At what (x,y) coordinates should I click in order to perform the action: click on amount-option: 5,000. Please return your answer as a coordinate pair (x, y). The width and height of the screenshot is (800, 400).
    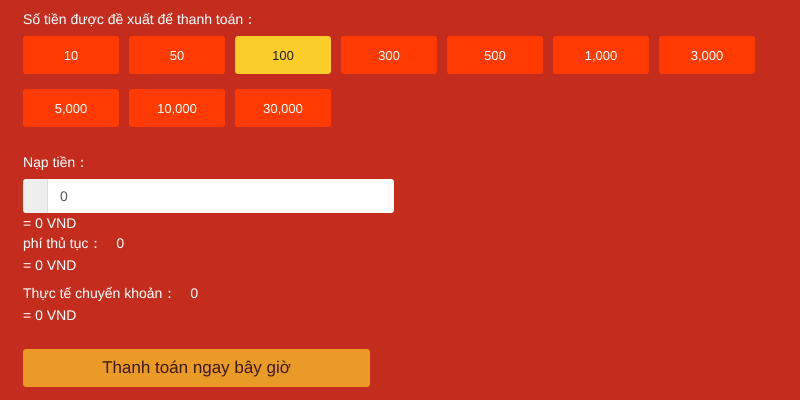
    Looking at the image, I should click on (71, 108).